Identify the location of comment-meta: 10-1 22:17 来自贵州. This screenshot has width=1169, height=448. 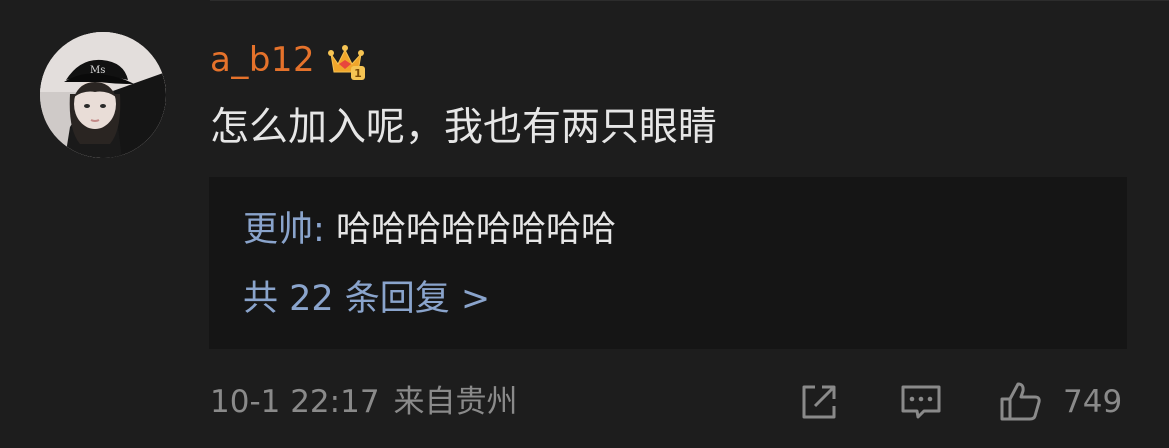
(364, 402).